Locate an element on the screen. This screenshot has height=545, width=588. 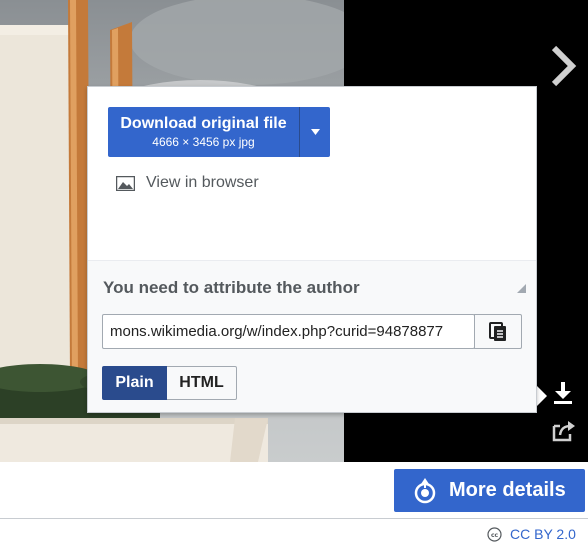
cc-icon: cc is located at coordinates (494, 534).